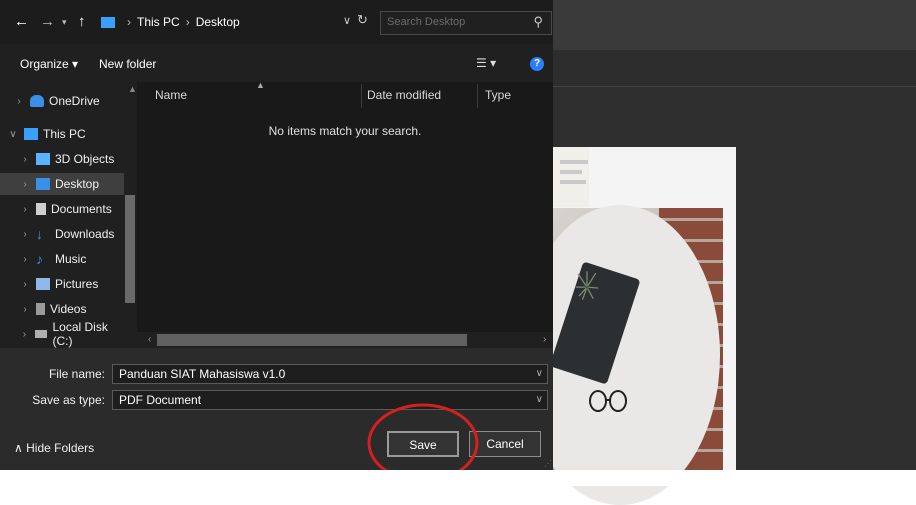 Image resolution: width=916 pixels, height=505 pixels. What do you see at coordinates (537, 64) in the screenshot?
I see `help-icon: ?` at bounding box center [537, 64].